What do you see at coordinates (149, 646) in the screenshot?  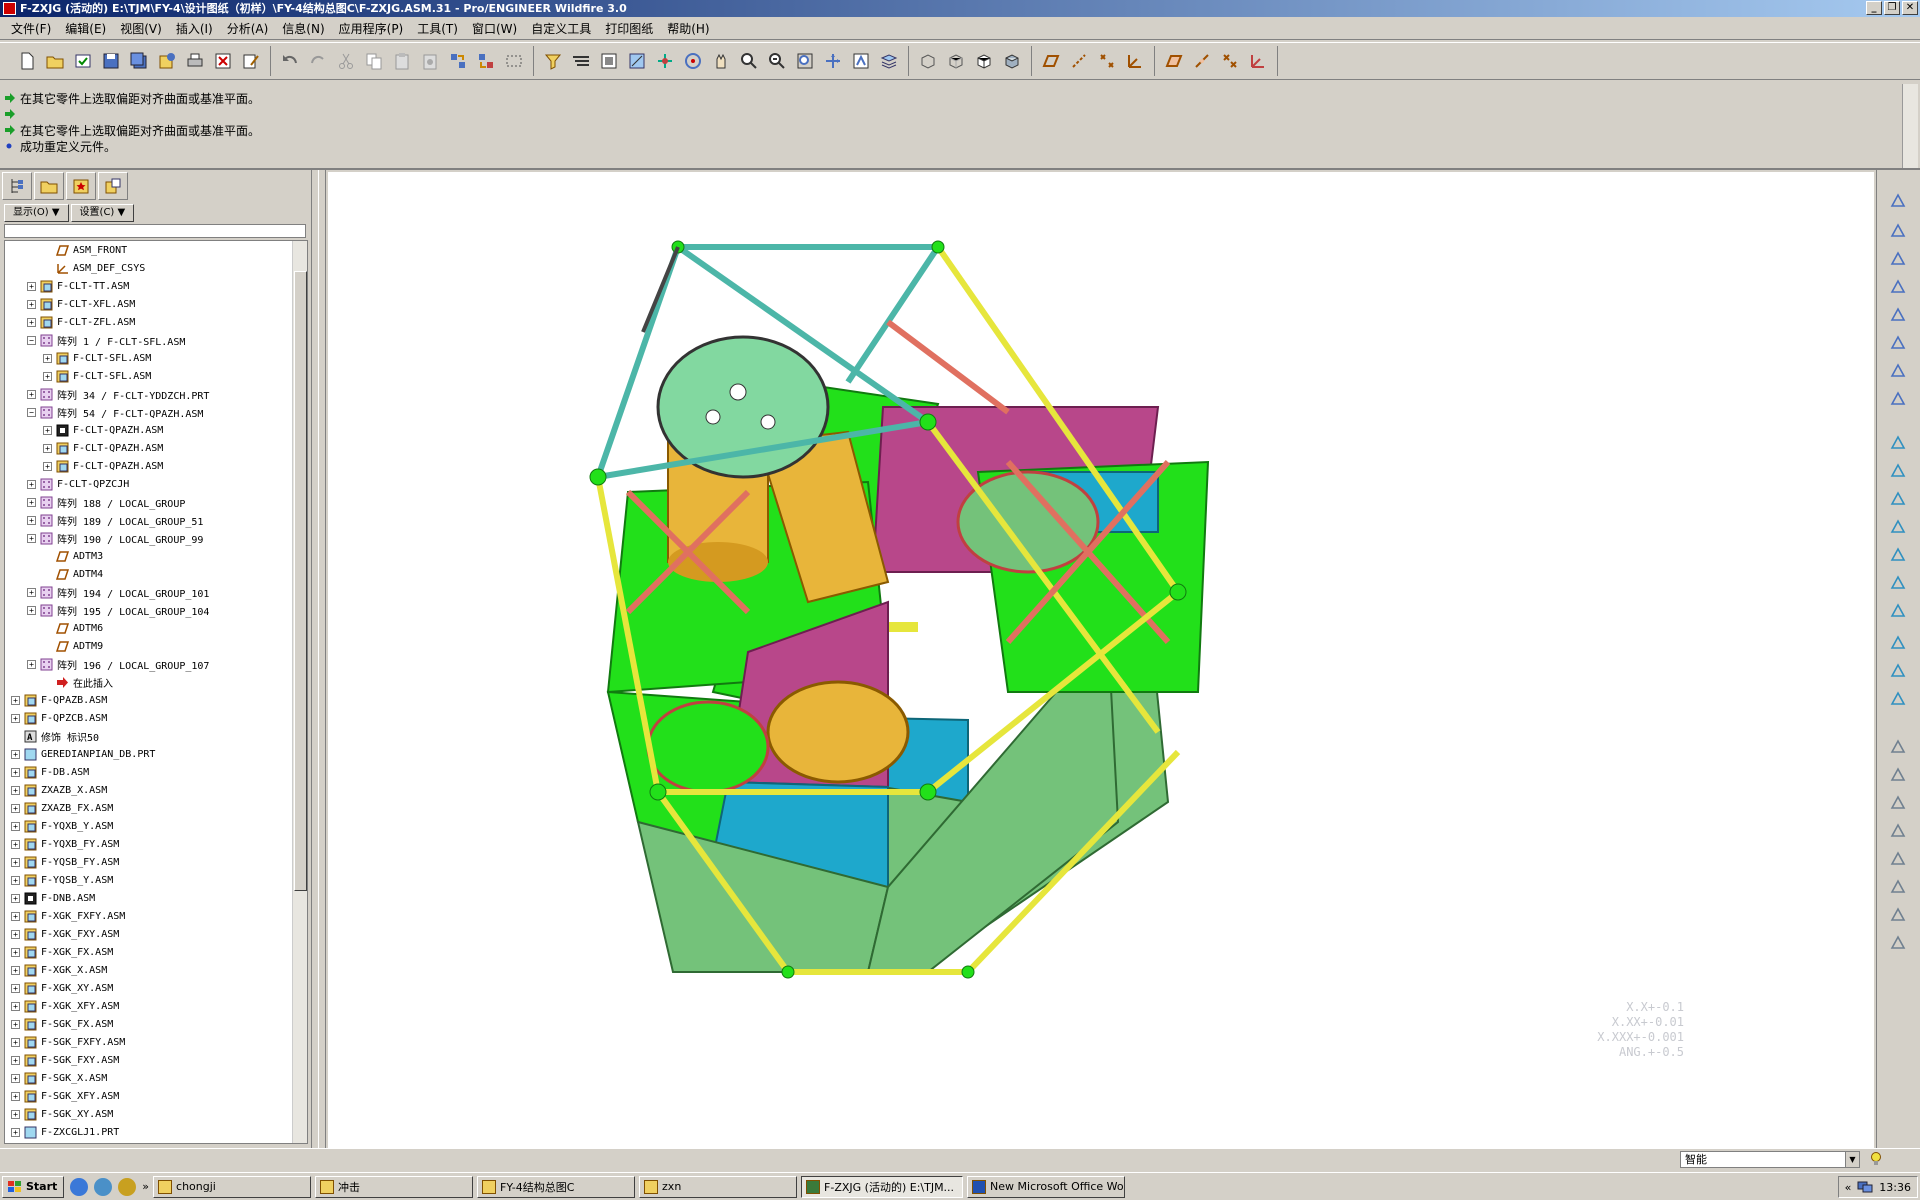 I see `tree-row: ADTM9` at bounding box center [149, 646].